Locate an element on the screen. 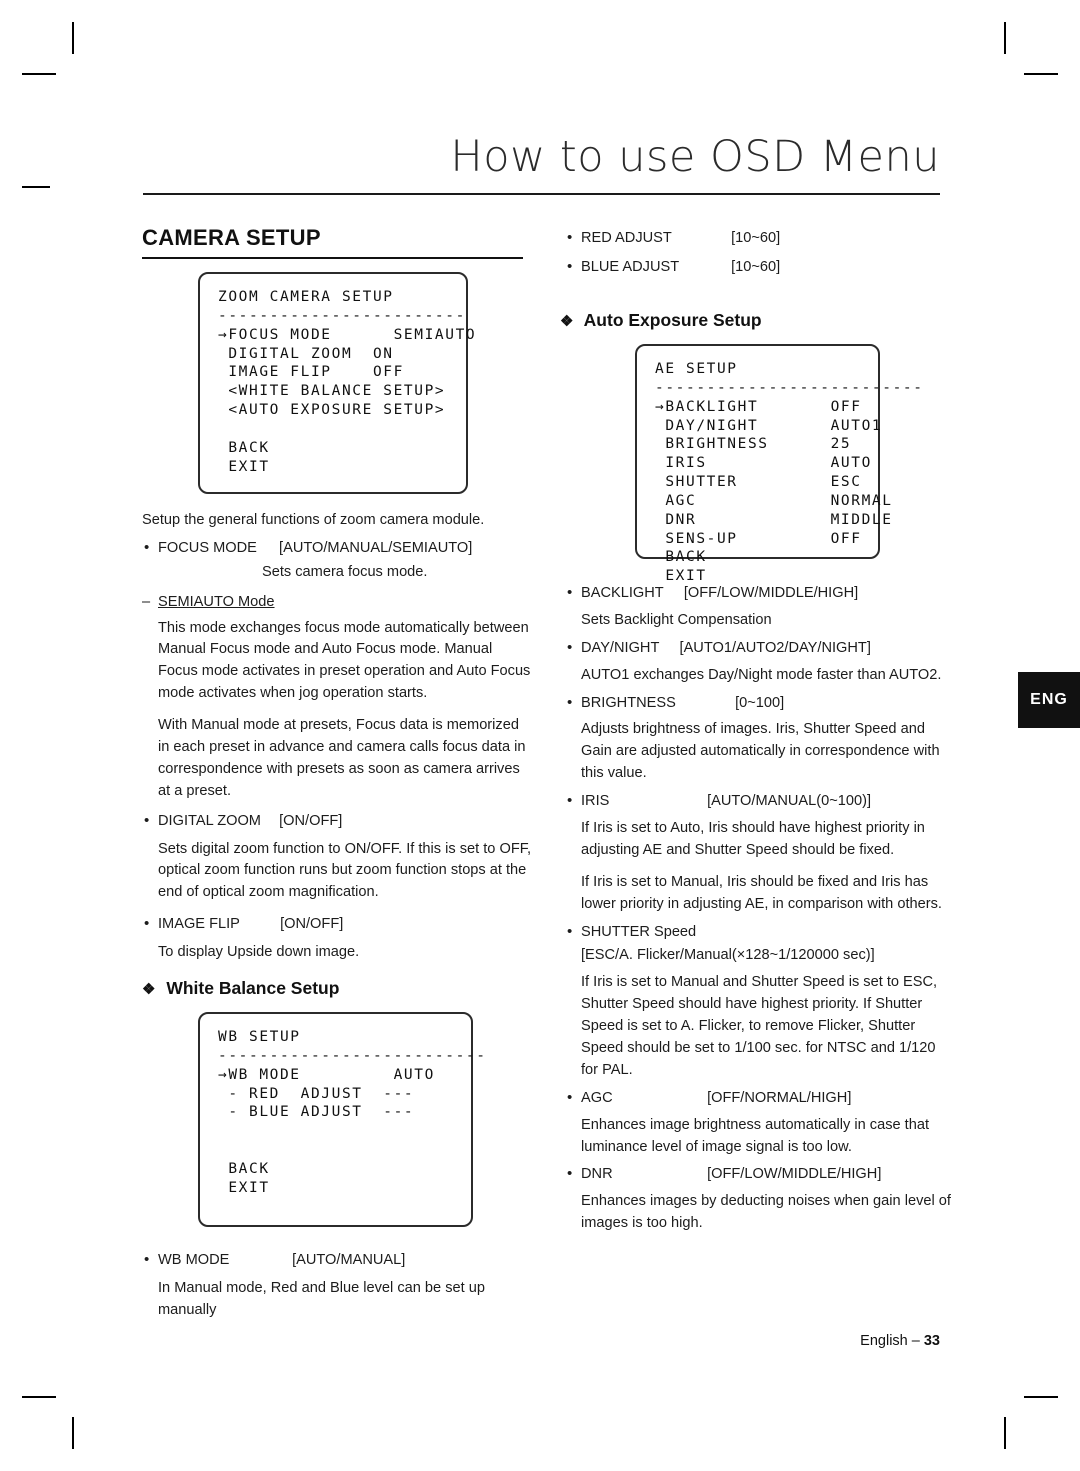  page-title: How to use OSD Menu is located at coordinates (695, 157).